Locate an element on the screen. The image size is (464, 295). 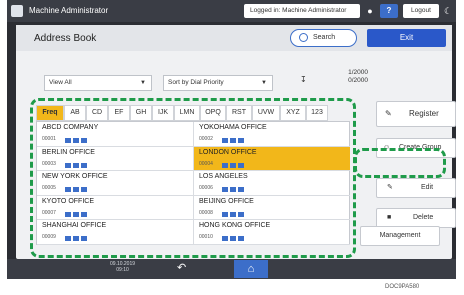
register-icon: ✎ is located at coordinates (388, 113).